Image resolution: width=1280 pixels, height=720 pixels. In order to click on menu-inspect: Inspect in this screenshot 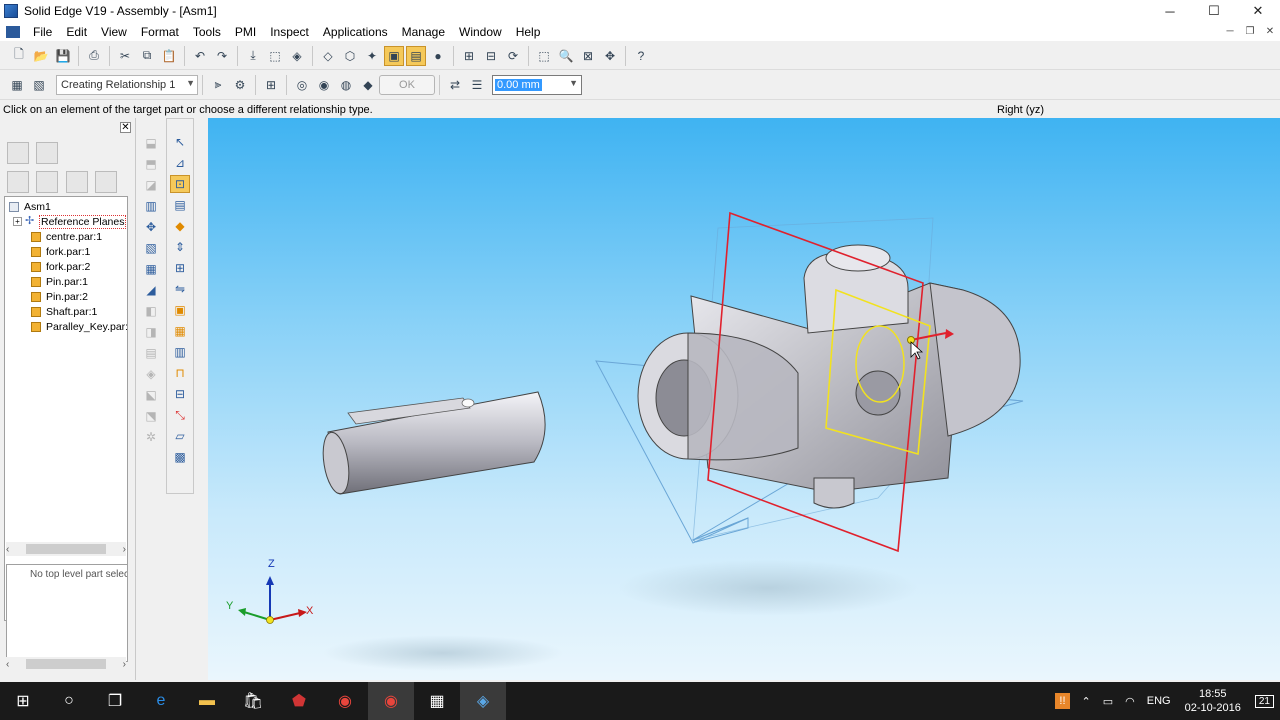, I will do `click(289, 32)`.